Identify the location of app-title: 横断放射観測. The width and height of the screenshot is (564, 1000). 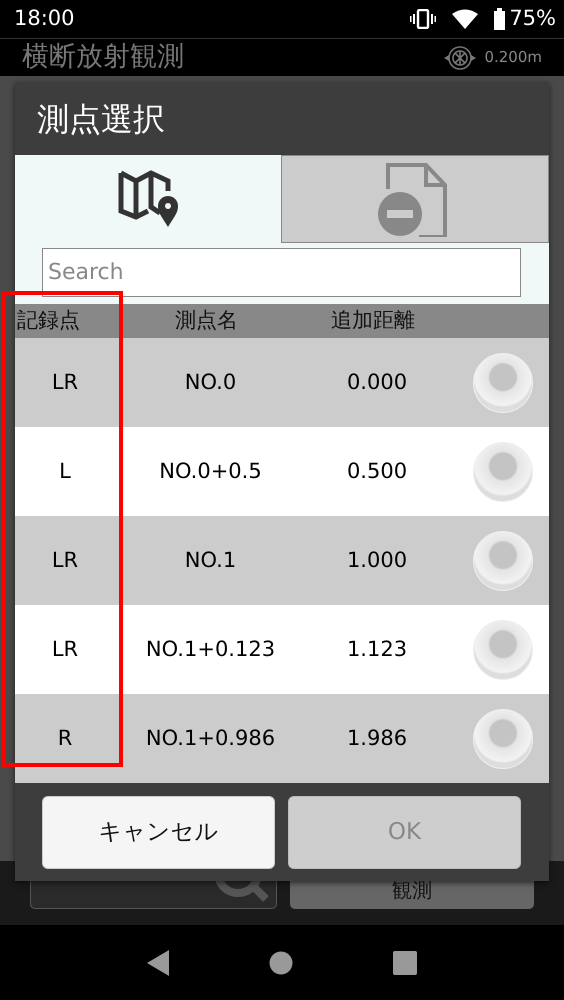
(103, 57).